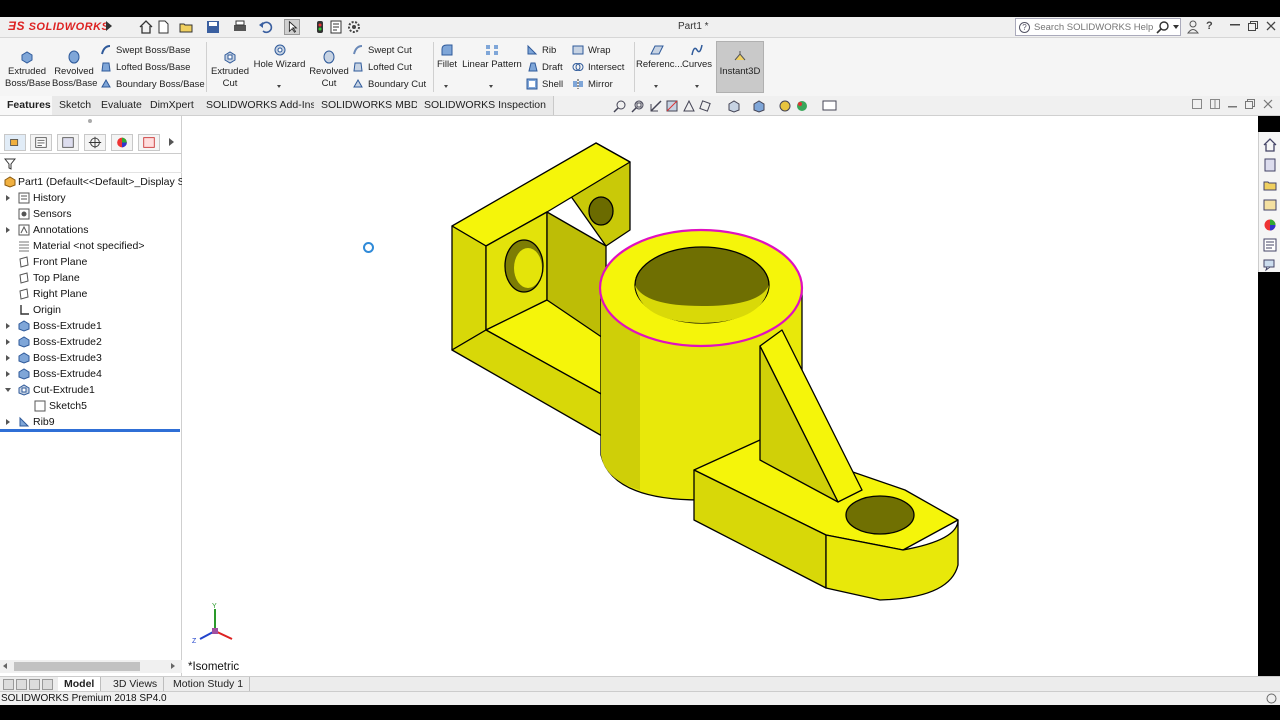  What do you see at coordinates (91, 326) in the screenshot?
I see `tree-item-boss-extrude1: Boss-Extrude1` at bounding box center [91, 326].